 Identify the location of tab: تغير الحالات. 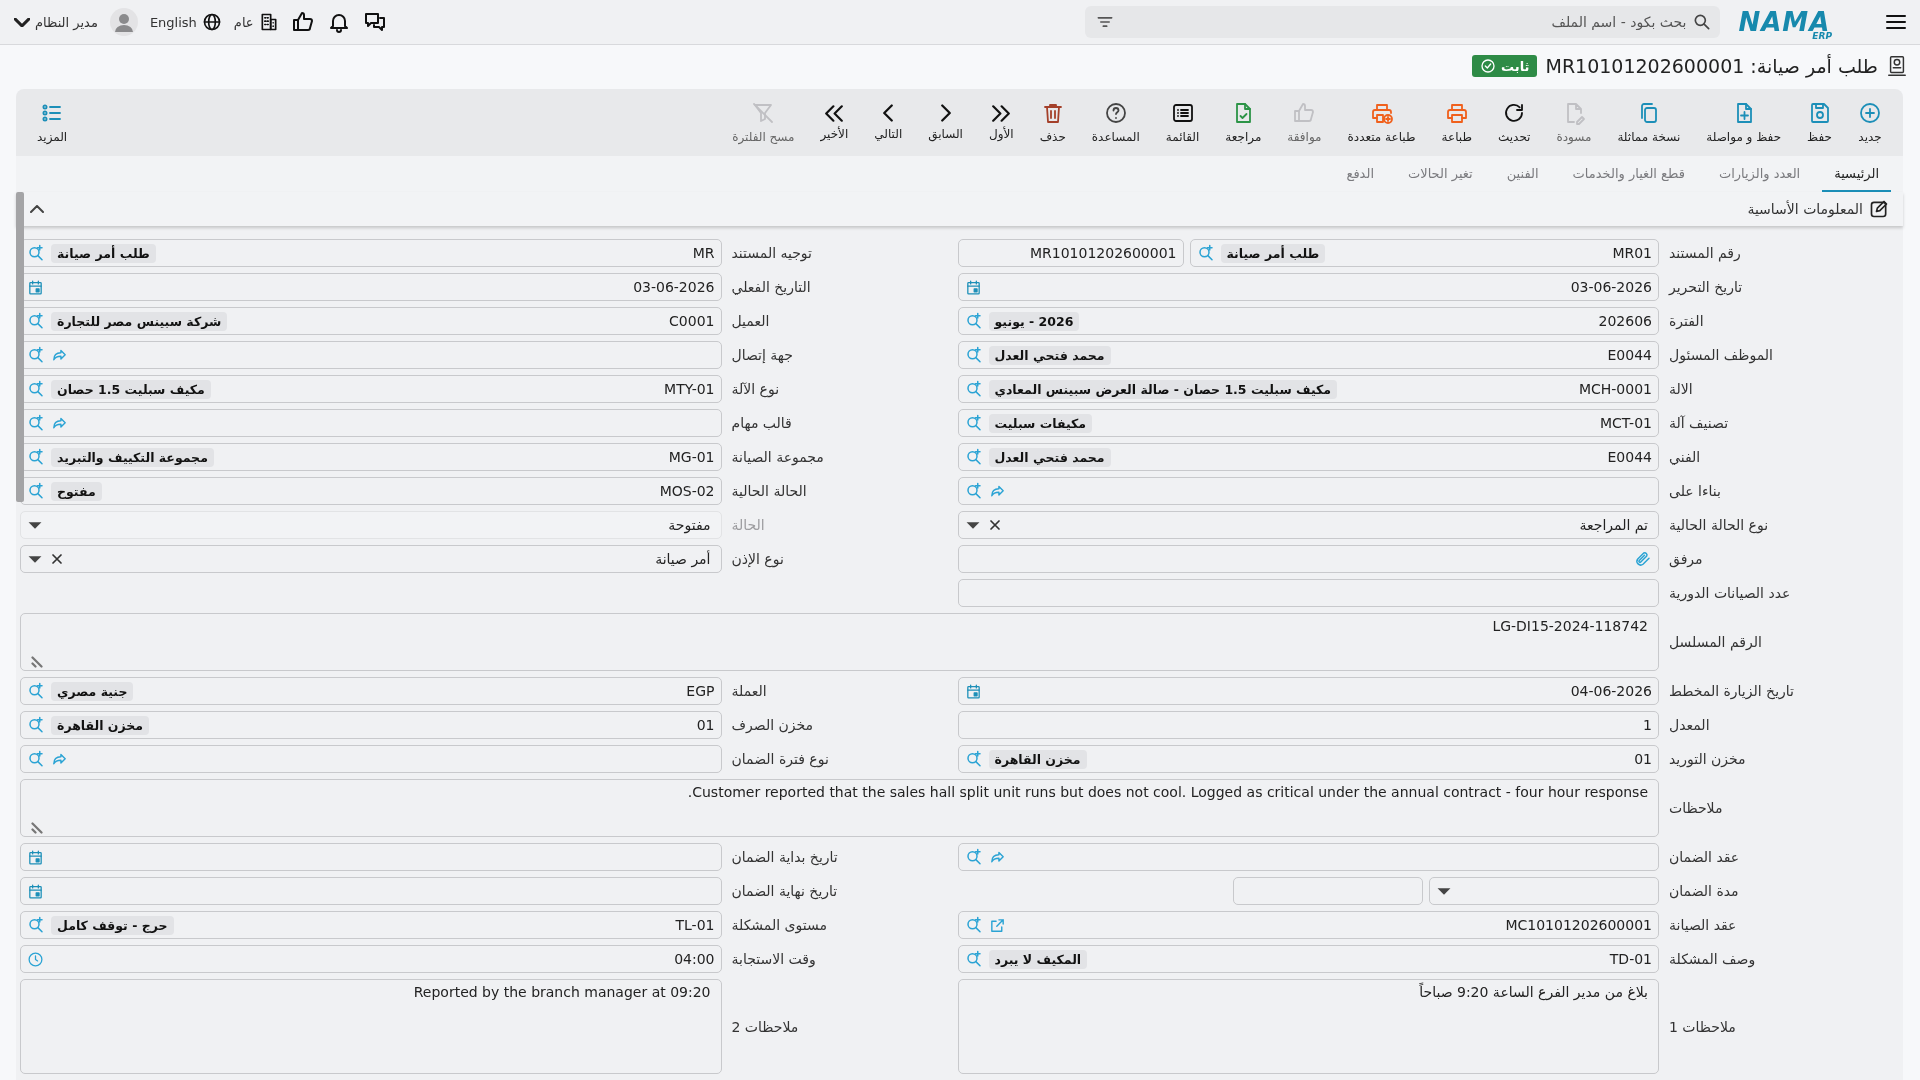
(1440, 174).